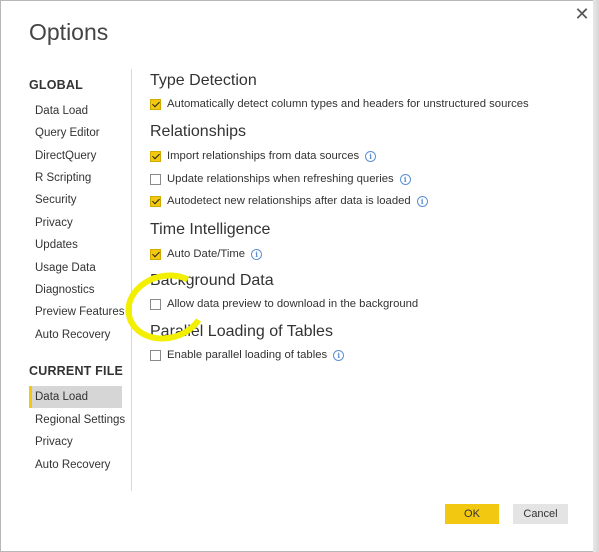 Image resolution: width=599 pixels, height=552 pixels. I want to click on sidebar-item-regional-settings: Regional Settings, so click(77, 420).